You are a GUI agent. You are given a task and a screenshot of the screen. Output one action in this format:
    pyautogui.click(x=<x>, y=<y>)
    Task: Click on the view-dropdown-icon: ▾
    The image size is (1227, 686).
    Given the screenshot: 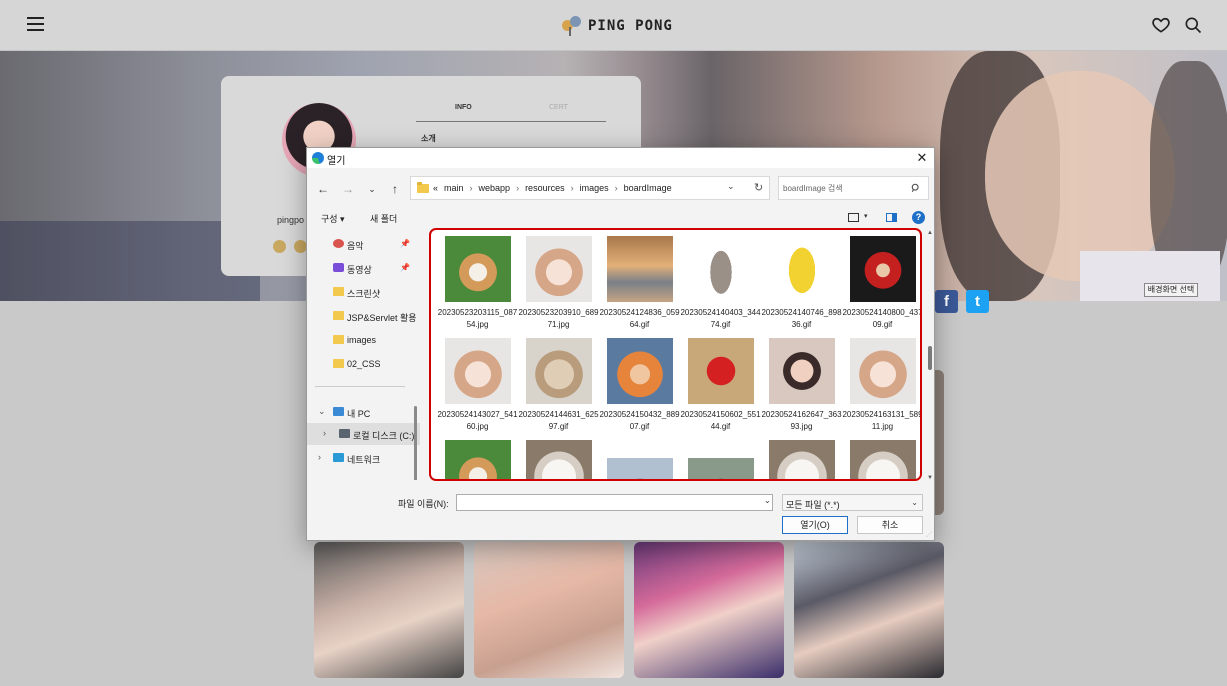 What is the action you would take?
    pyautogui.click(x=866, y=216)
    